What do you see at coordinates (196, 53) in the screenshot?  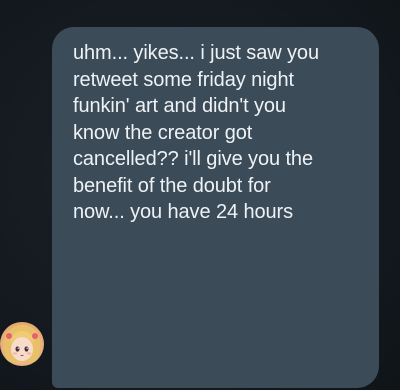 I see `message-line: uhm... yikes... i just saw you` at bounding box center [196, 53].